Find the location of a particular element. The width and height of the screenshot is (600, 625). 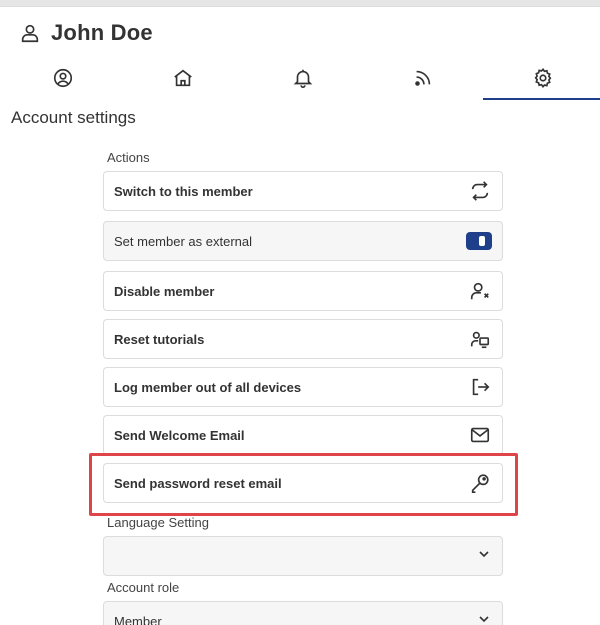

rss-icon is located at coordinates (423, 78).